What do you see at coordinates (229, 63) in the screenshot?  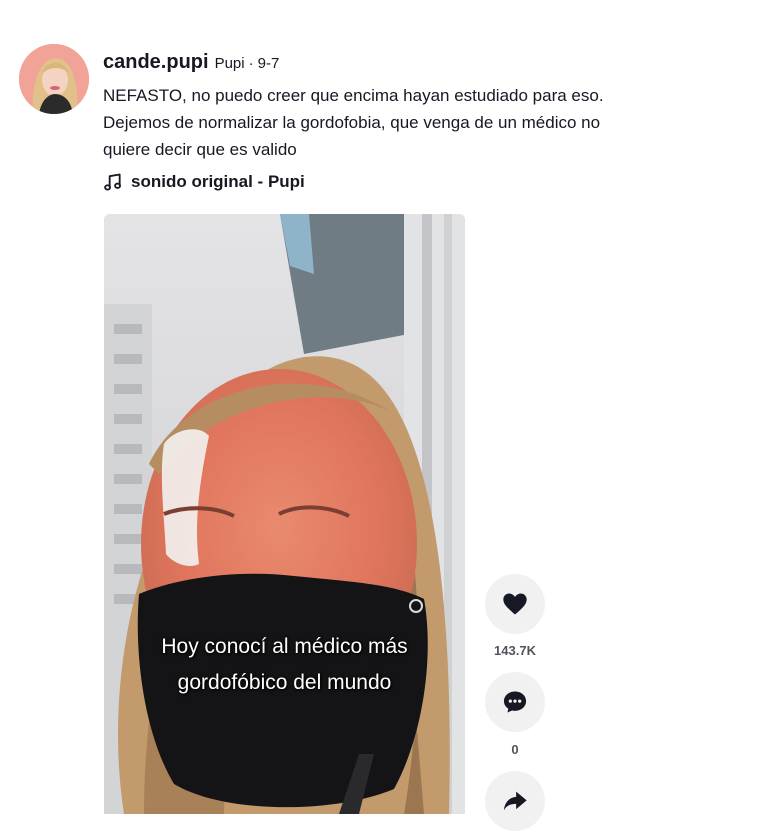 I see `nickname: Pupi` at bounding box center [229, 63].